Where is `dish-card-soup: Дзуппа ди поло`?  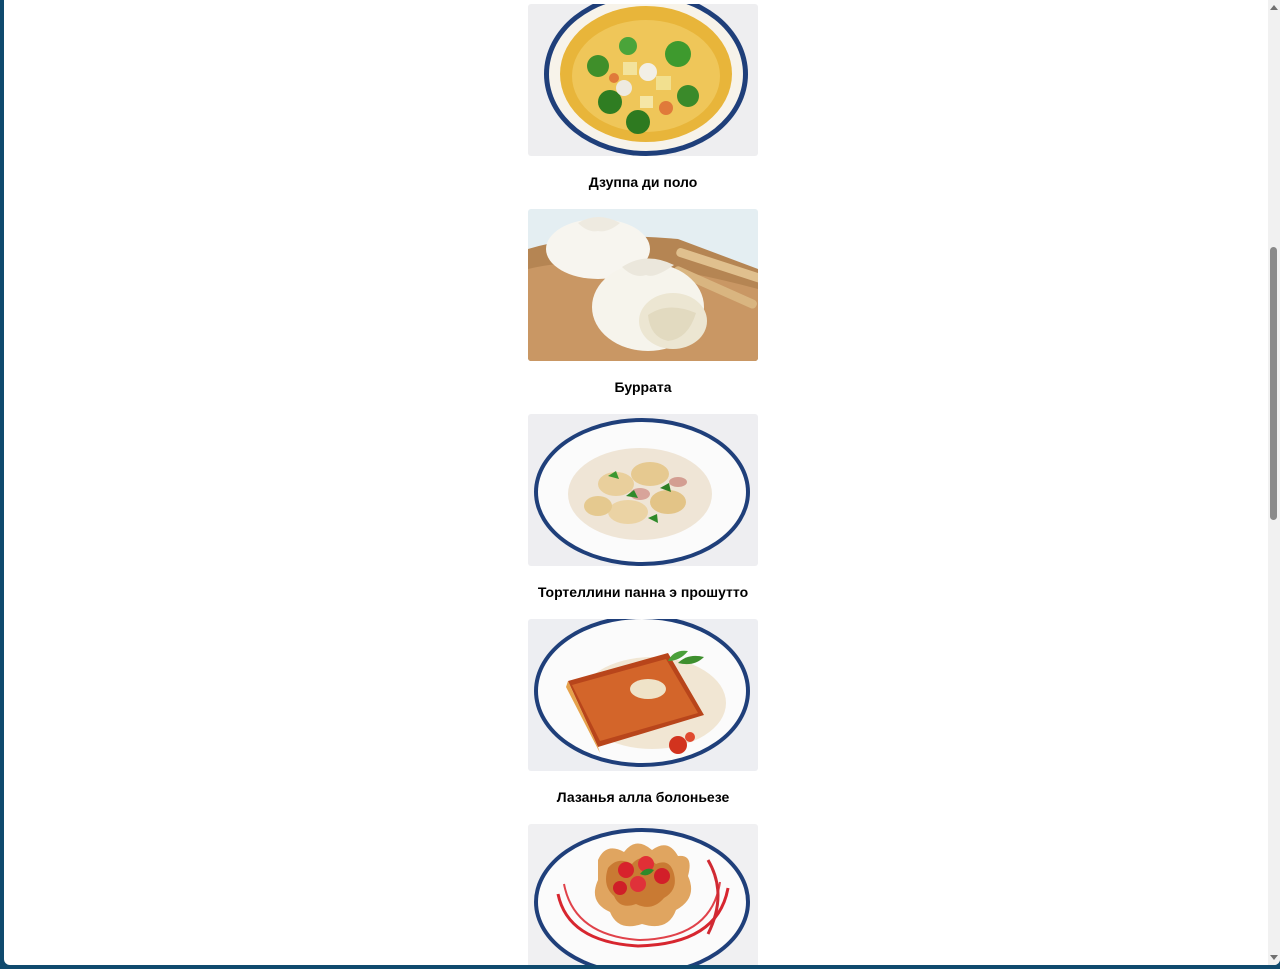
dish-card-soup: Дзуппа ди поло is located at coordinates (643, 106).